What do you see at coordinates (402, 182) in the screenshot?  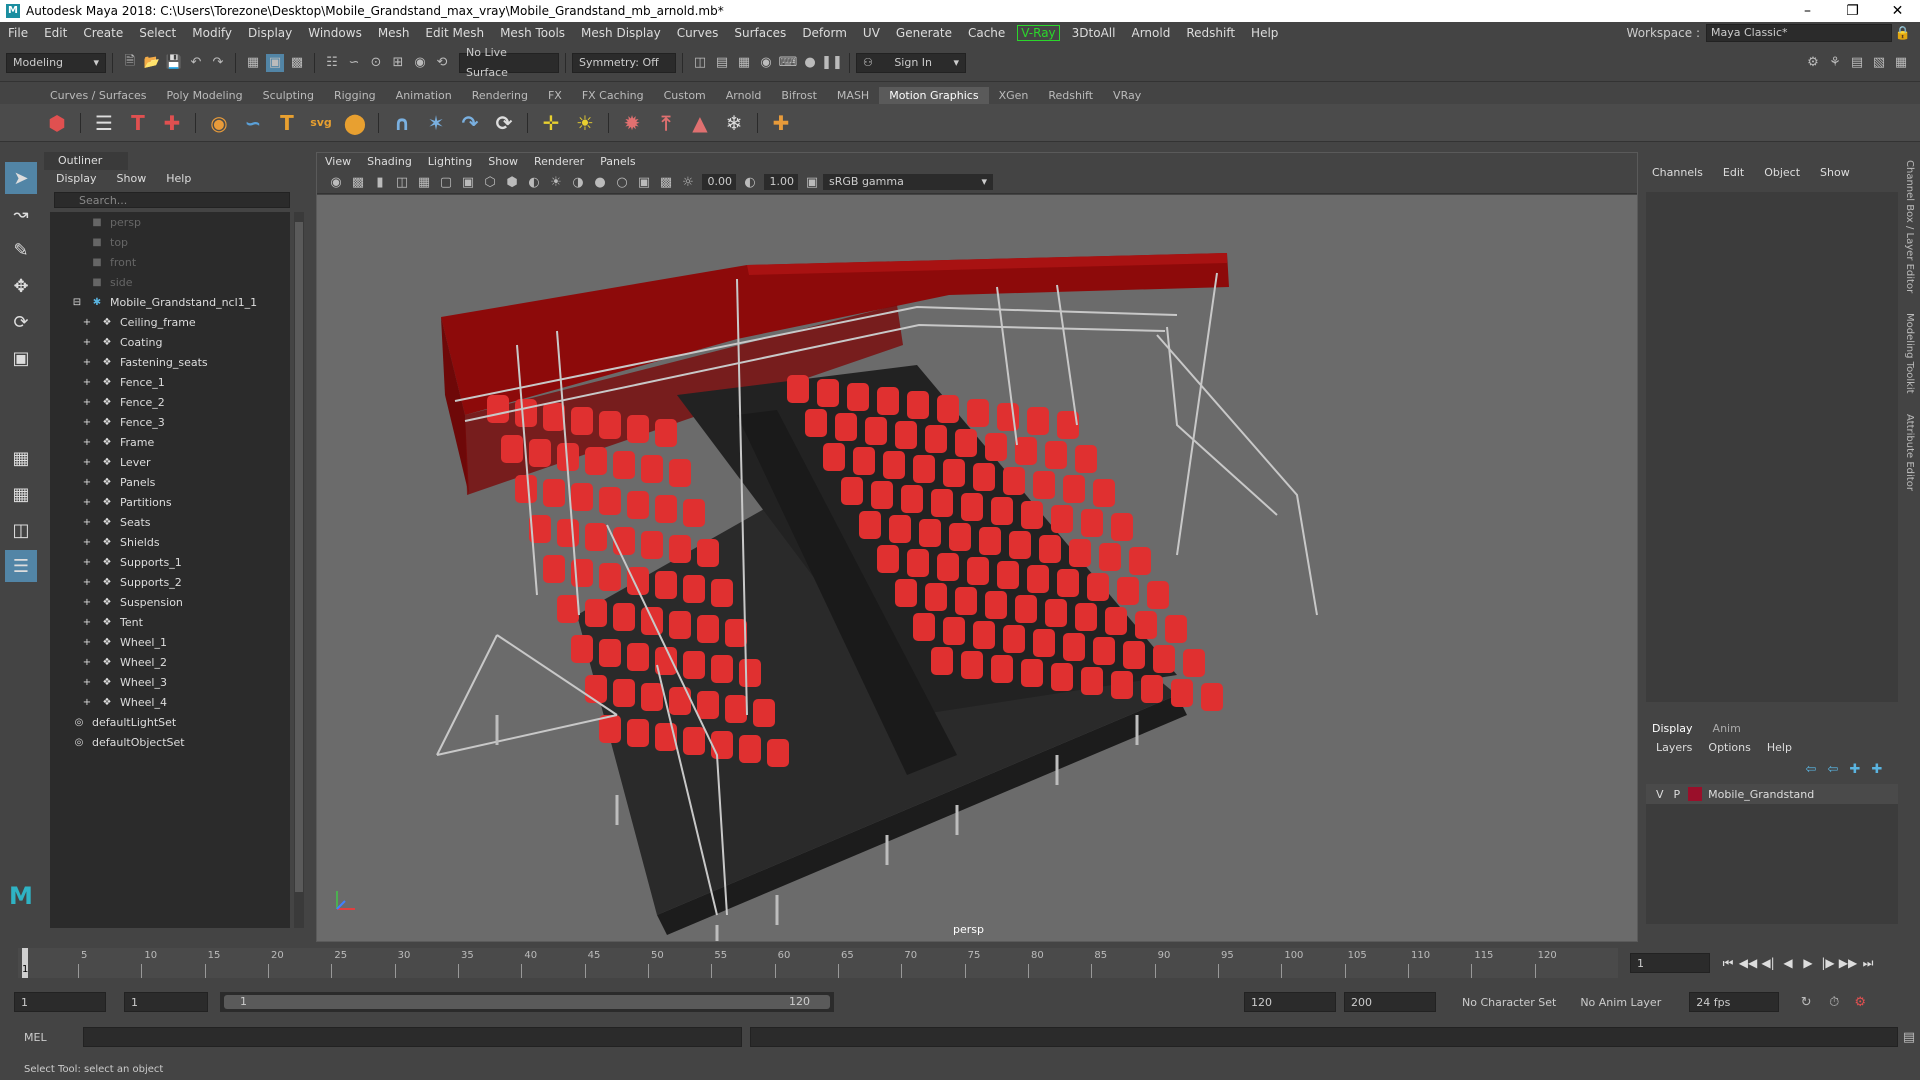 I see `image-plane-icon: ◫` at bounding box center [402, 182].